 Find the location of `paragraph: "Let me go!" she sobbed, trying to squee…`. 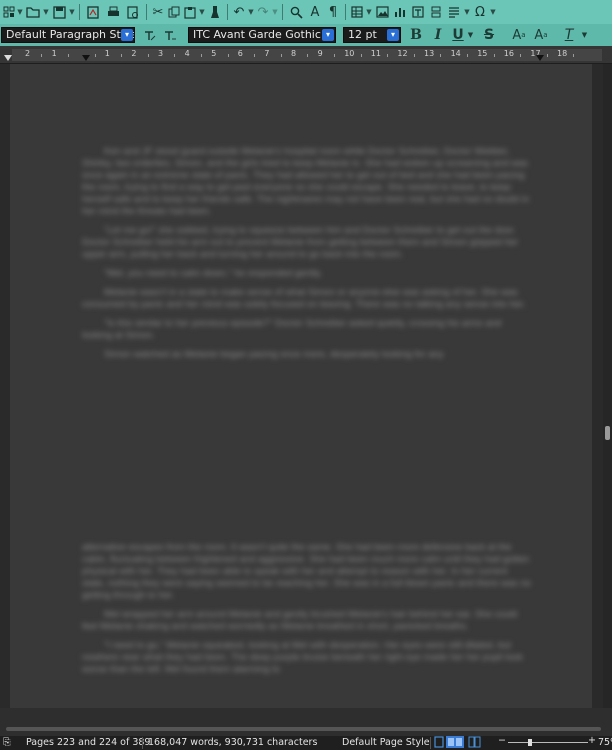

paragraph: "Let me go!" she sobbed, trying to squee… is located at coordinates (307, 243).